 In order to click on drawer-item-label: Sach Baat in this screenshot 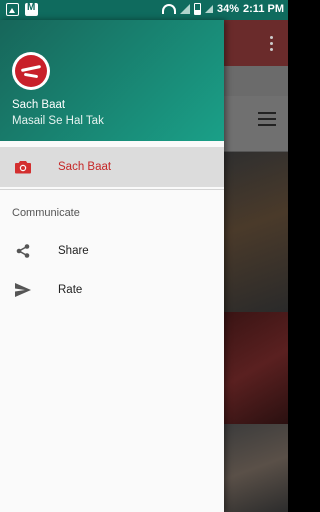, I will do `click(85, 167)`.